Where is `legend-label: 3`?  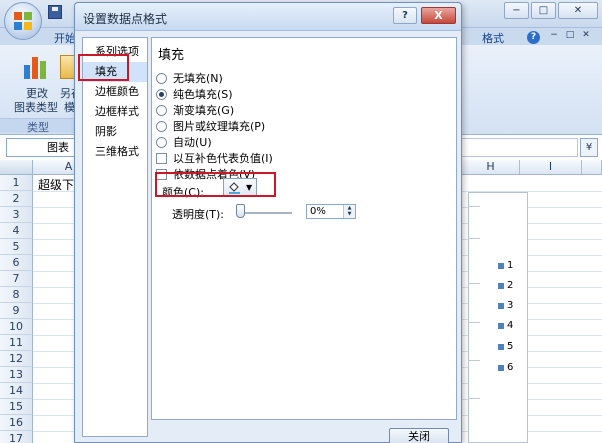
legend-label: 3 is located at coordinates (510, 305).